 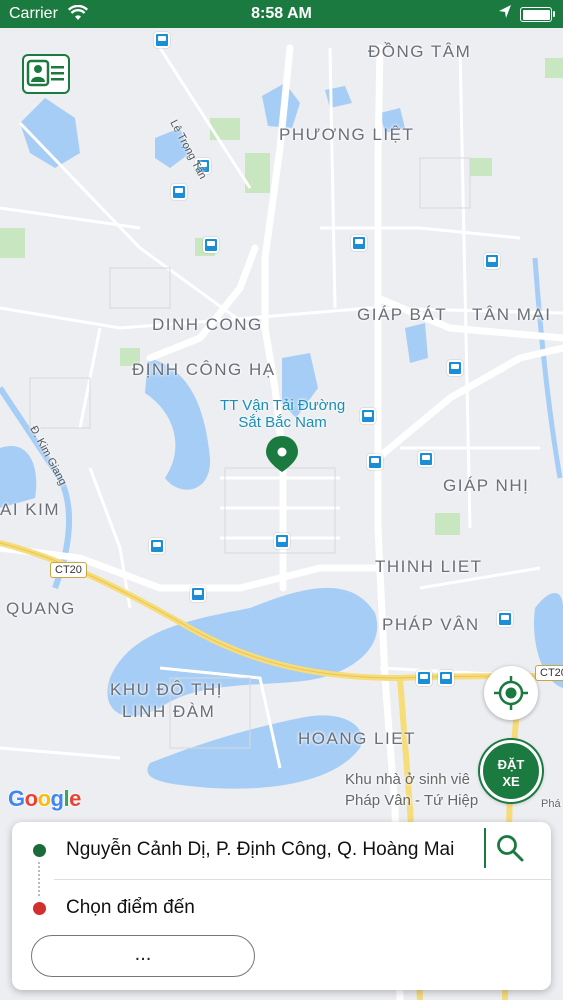 What do you see at coordinates (485, 848) in the screenshot?
I see `search-divider` at bounding box center [485, 848].